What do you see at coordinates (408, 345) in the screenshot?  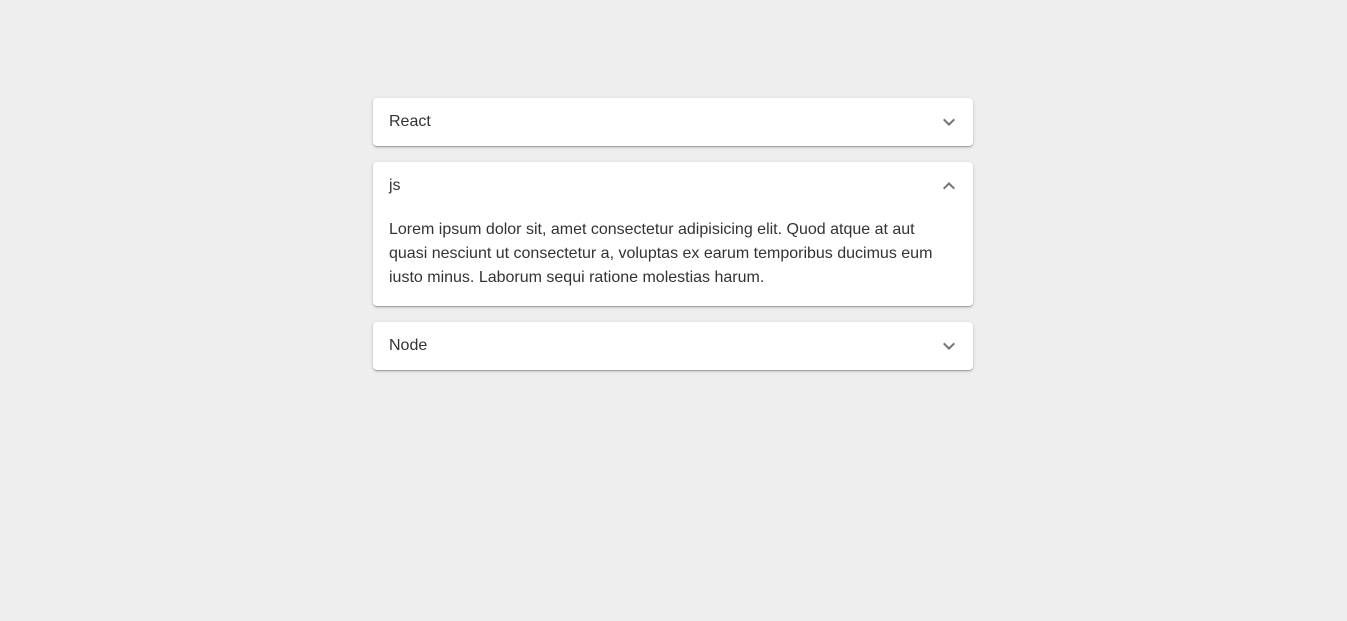 I see `panel-title: Node` at bounding box center [408, 345].